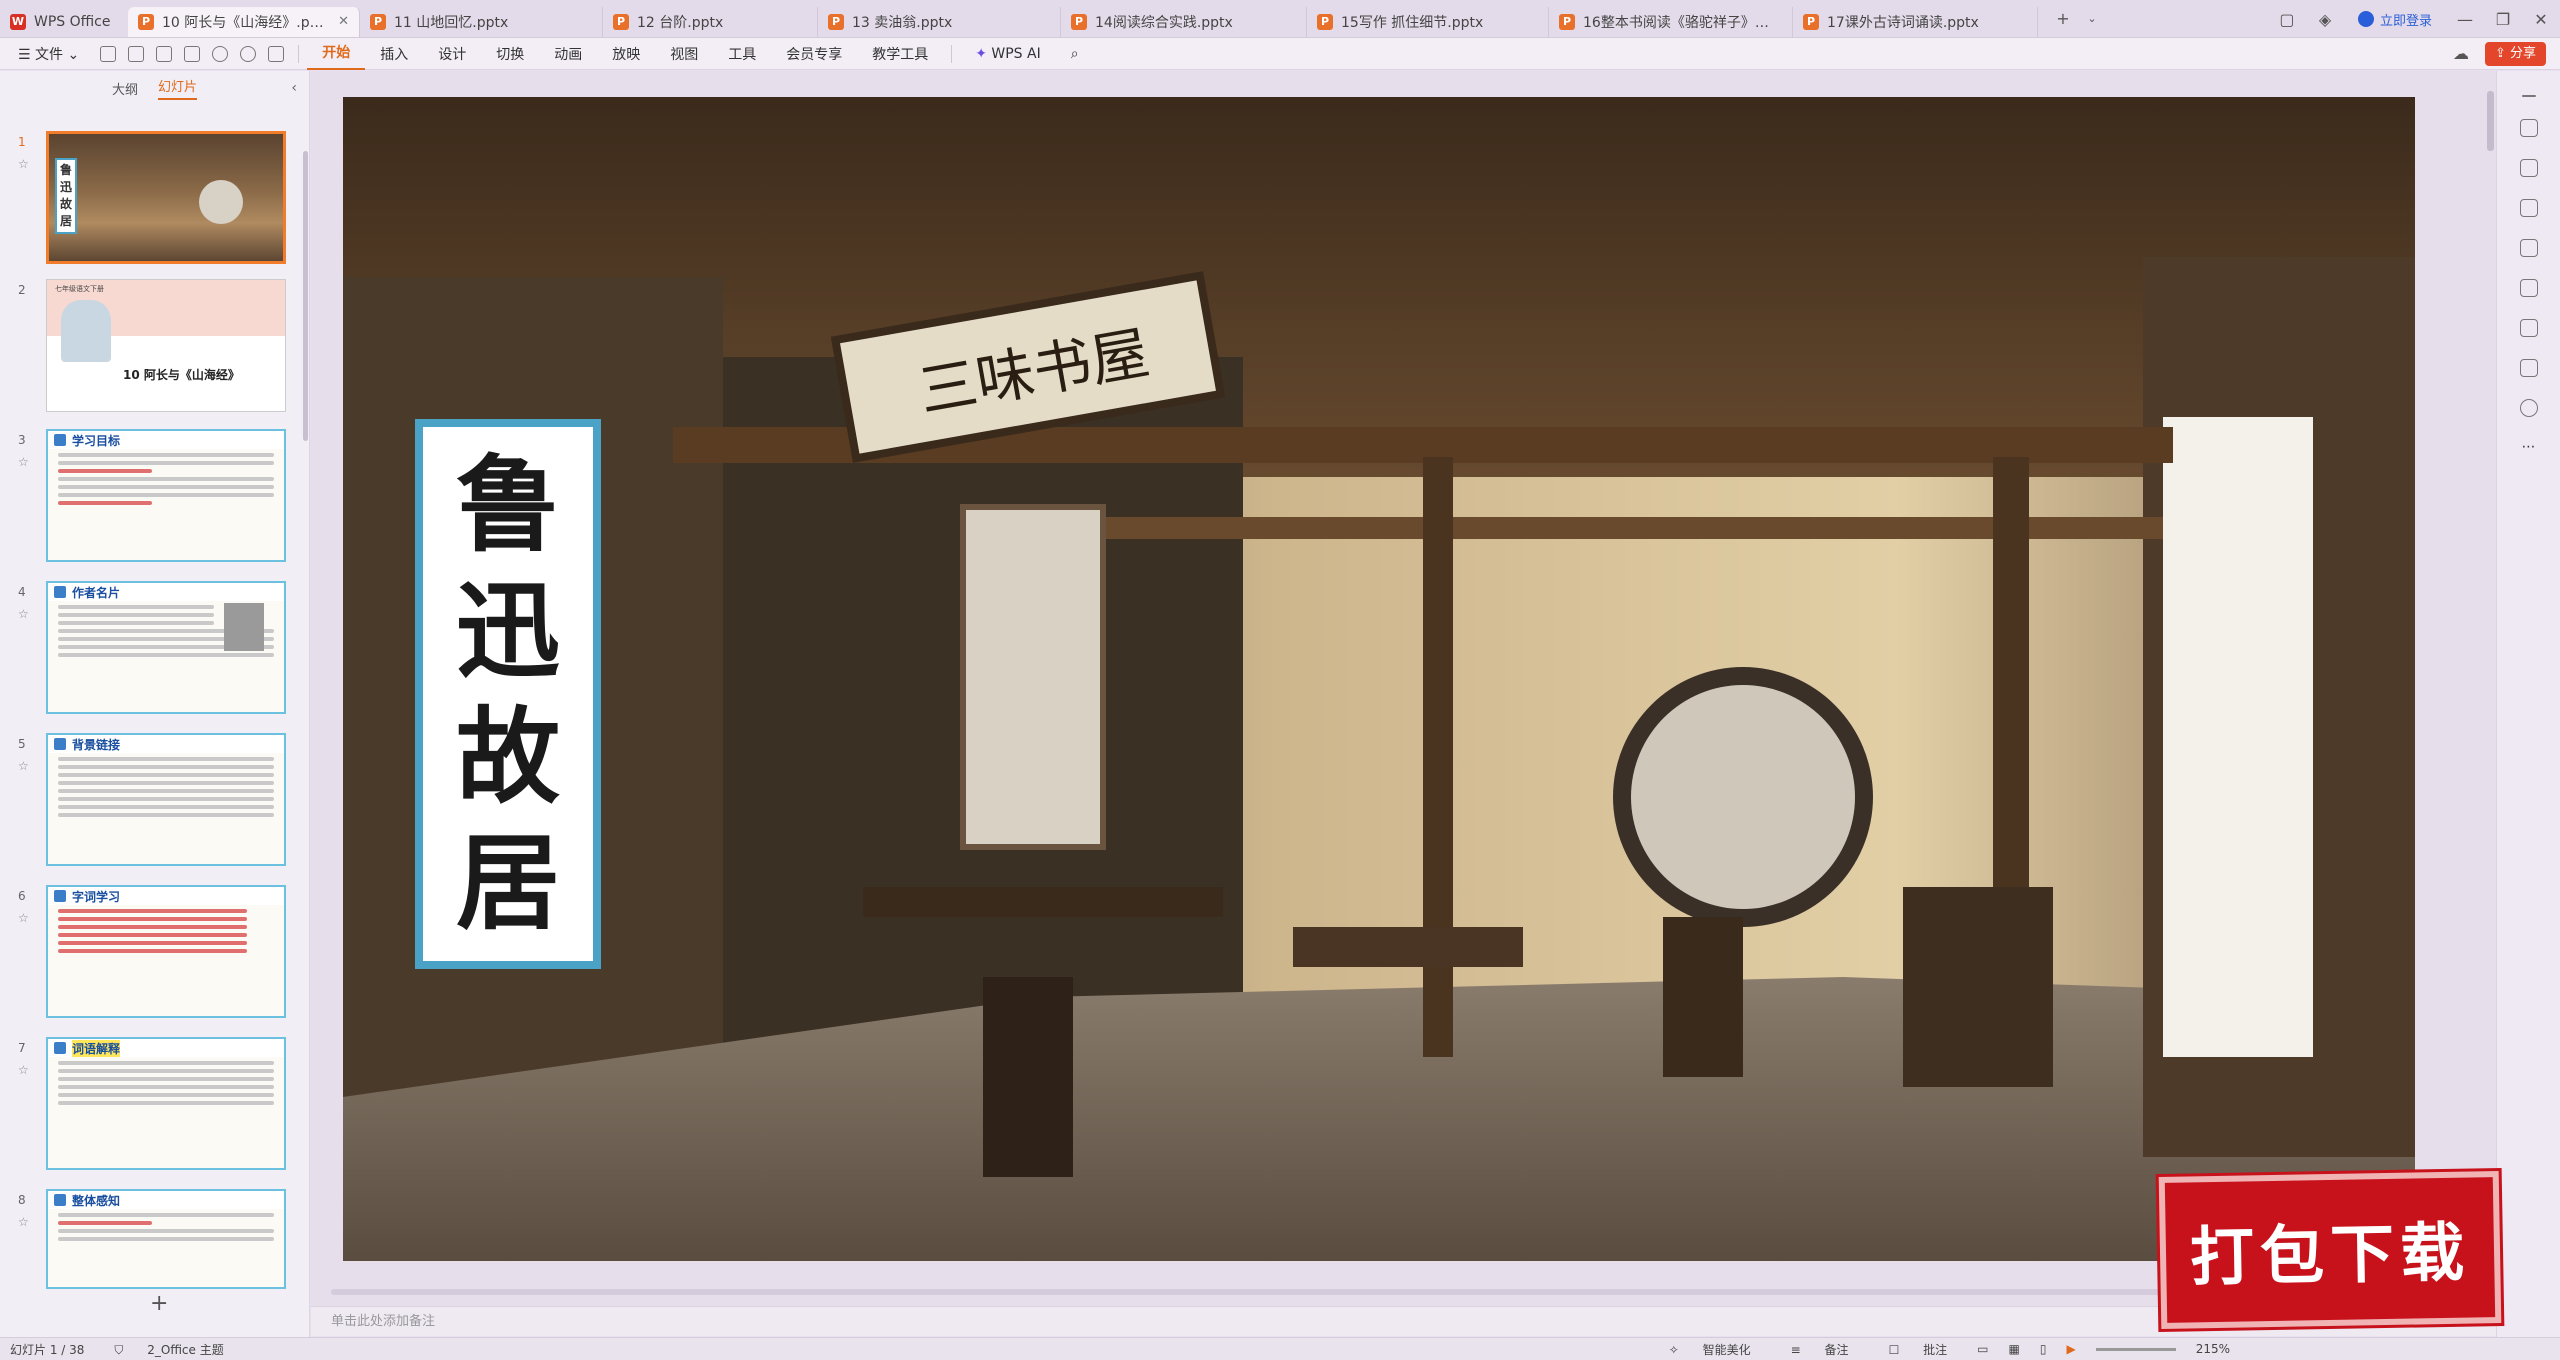 This screenshot has height=1360, width=2560. What do you see at coordinates (305, 296) in the screenshot?
I see `thumbnail-scrollbar` at bounding box center [305, 296].